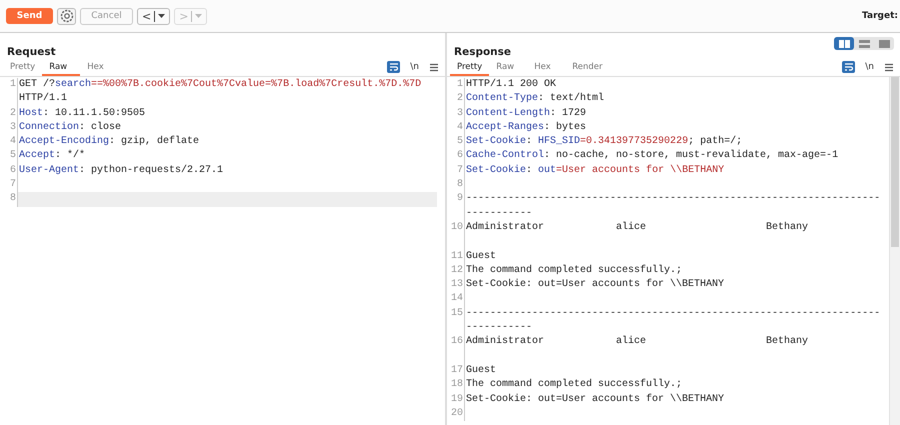 The image size is (900, 425). Describe the element at coordinates (565, 127) in the screenshot. I see `code-text: : bytes` at that location.